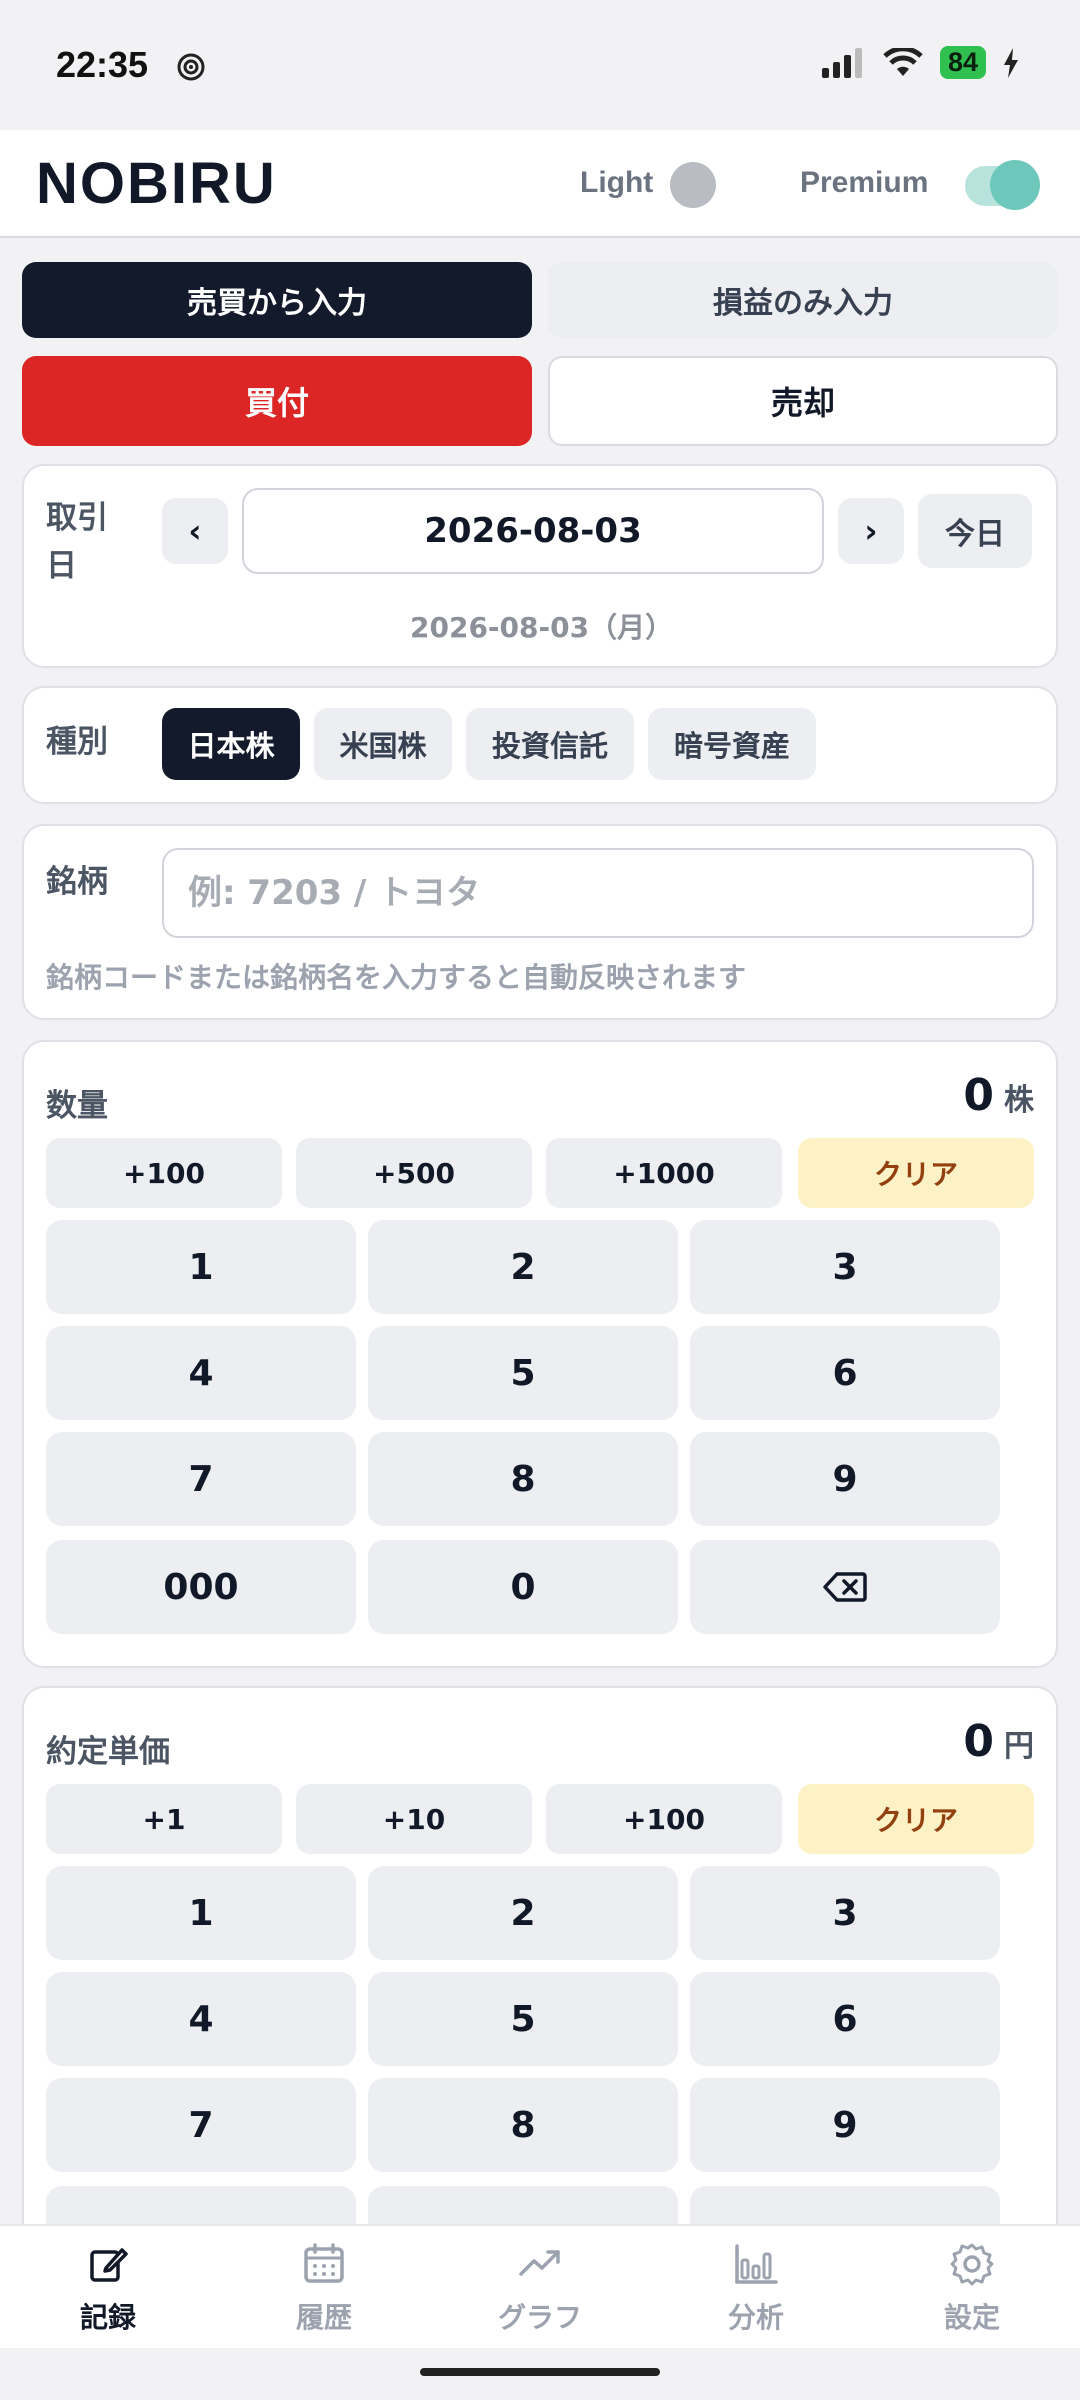  I want to click on price-key-6: 6, so click(845, 2019).